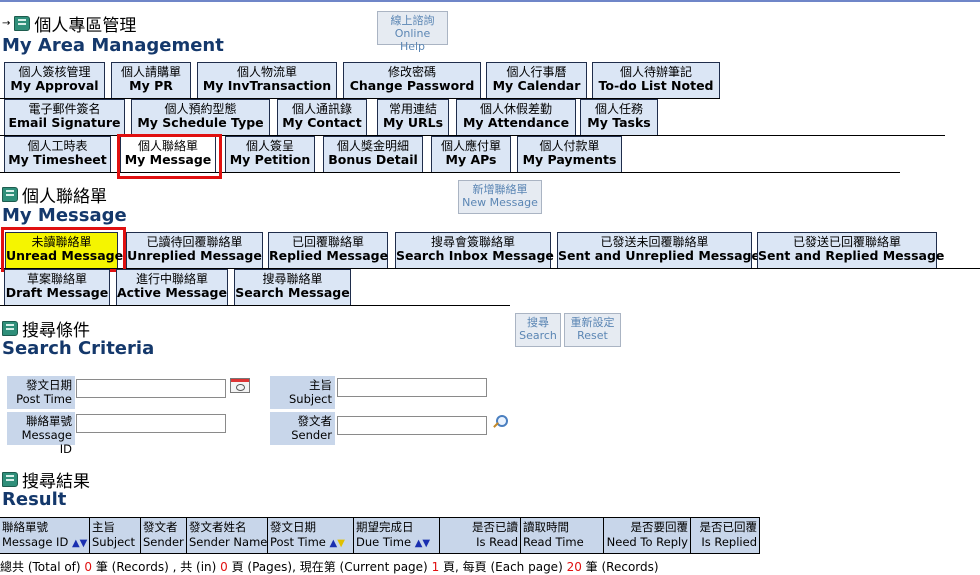  Describe the element at coordinates (103, 527) in the screenshot. I see `col-label-zh: 主旨` at that location.